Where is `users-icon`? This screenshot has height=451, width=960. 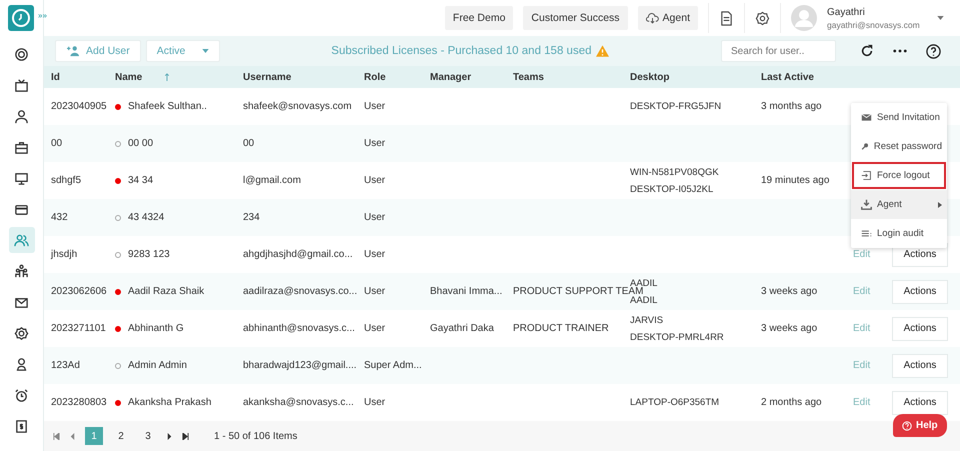
users-icon is located at coordinates (21, 240).